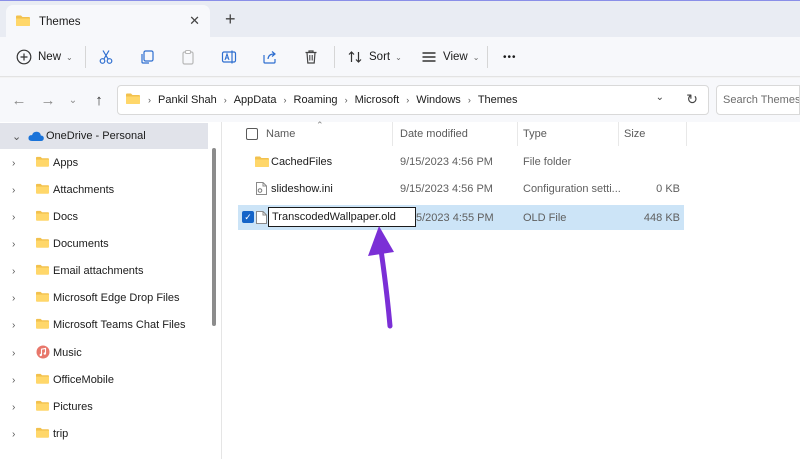  I want to click on sort-label: Sort, so click(380, 57).